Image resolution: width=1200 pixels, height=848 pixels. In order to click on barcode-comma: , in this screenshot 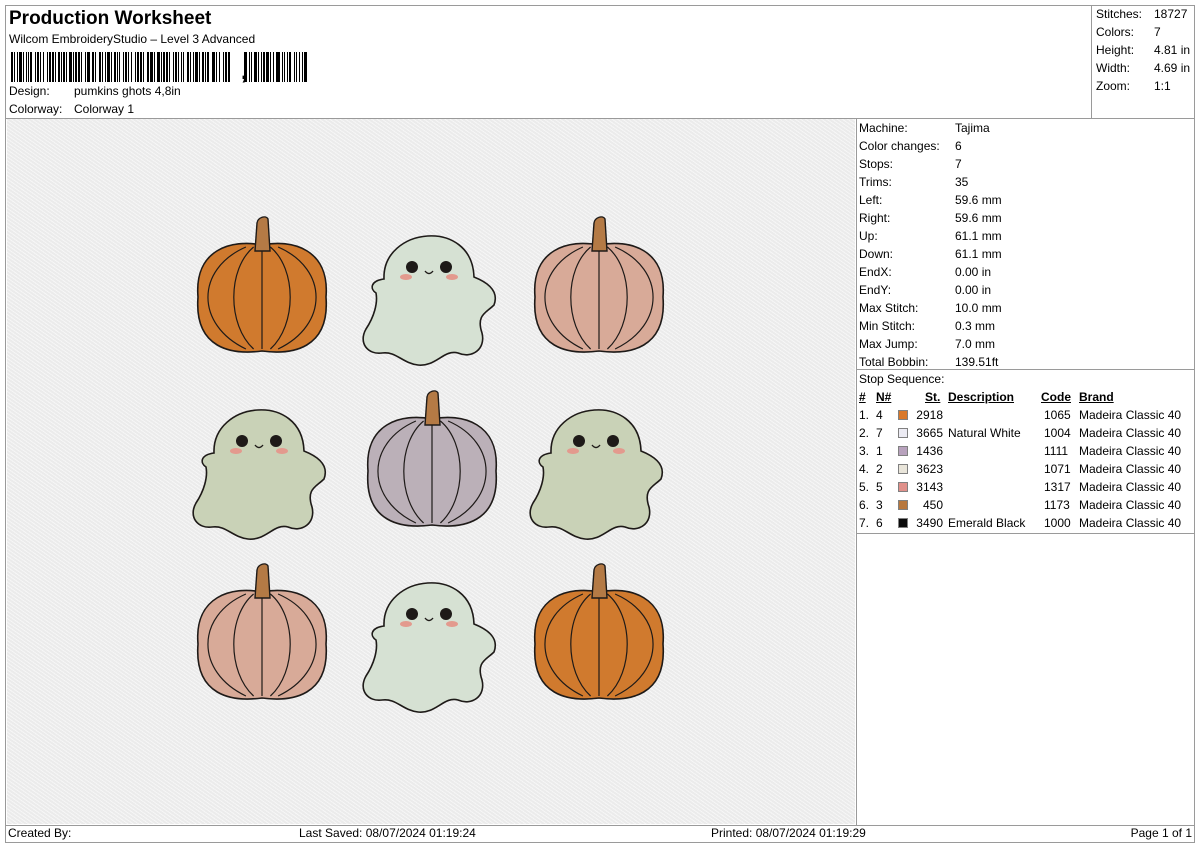, I will do `click(244, 71)`.